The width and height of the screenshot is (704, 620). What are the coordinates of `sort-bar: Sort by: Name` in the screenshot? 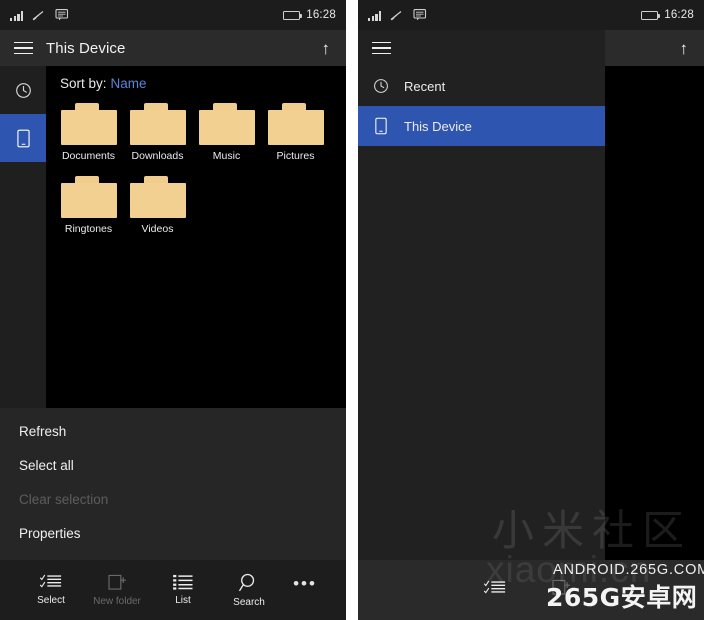 It's located at (196, 80).